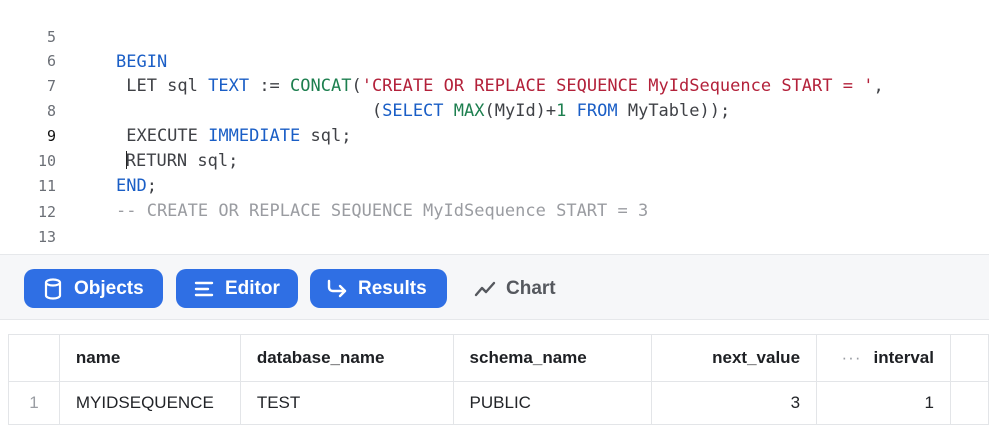  What do you see at coordinates (494, 226) in the screenshot?
I see `code-line: 13 DESCRIBE SEQUENCE MyIdSequence;` at bounding box center [494, 226].